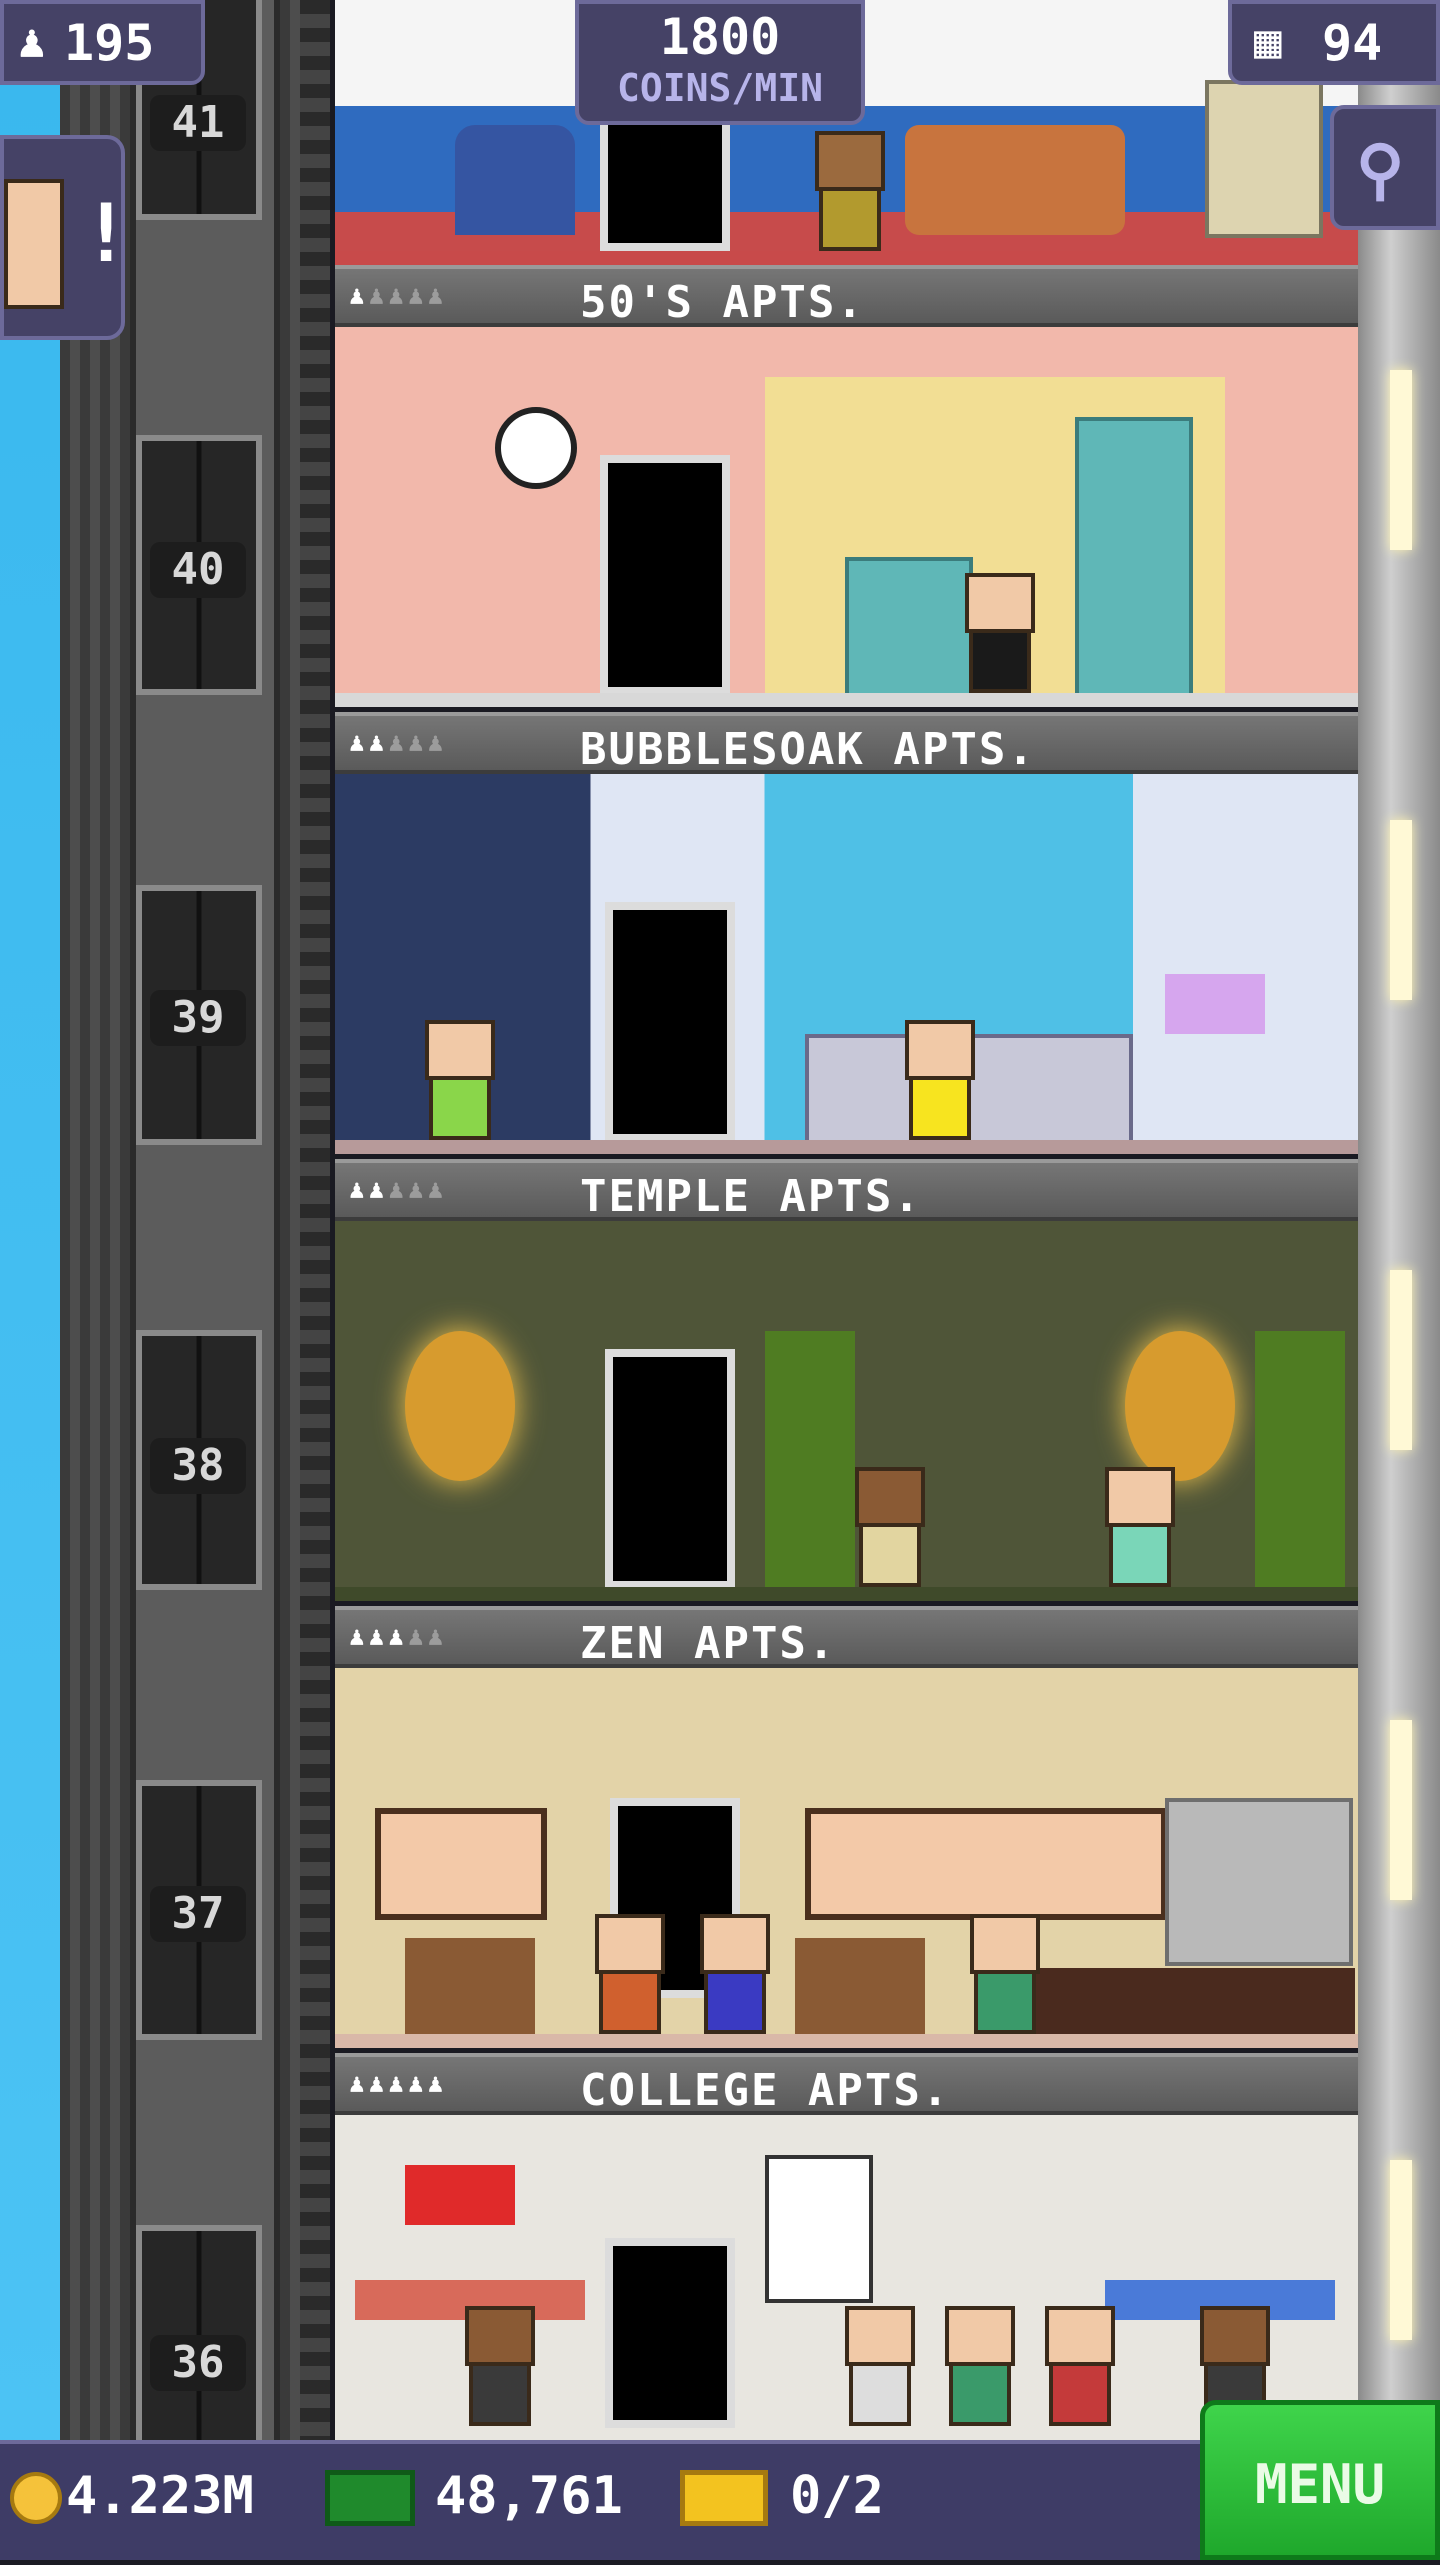 This screenshot has height=2565, width=1440. Describe the element at coordinates (65, 237) in the screenshot. I see `visitor-notification-button: !` at that location.